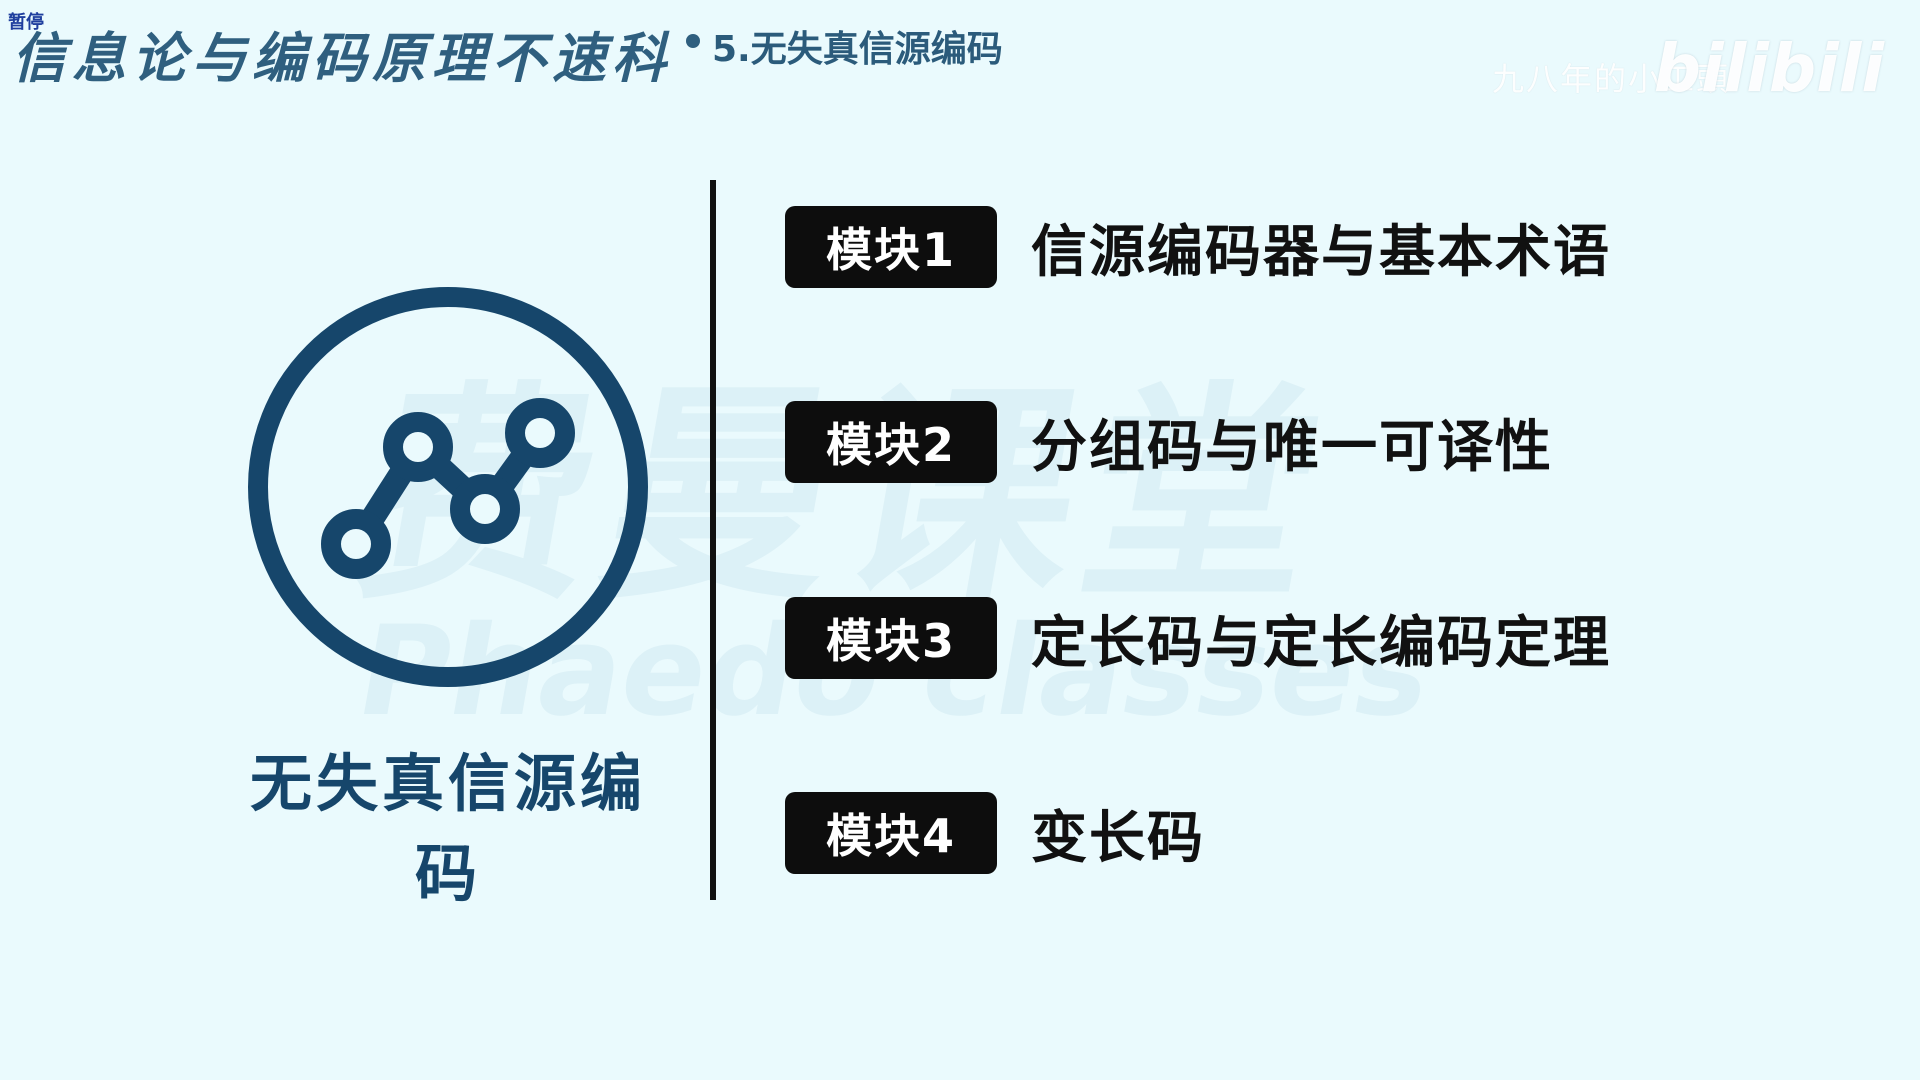  Describe the element at coordinates (1321, 643) in the screenshot. I see `module-label: 定长码与定长编码定理` at that location.